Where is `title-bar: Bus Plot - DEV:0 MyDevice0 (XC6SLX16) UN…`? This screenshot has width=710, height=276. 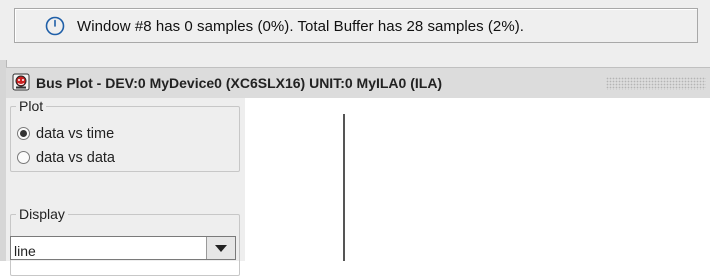
title-bar: Bus Plot - DEV:0 MyDevice0 (XC6SLX16) UN… is located at coordinates (358, 83).